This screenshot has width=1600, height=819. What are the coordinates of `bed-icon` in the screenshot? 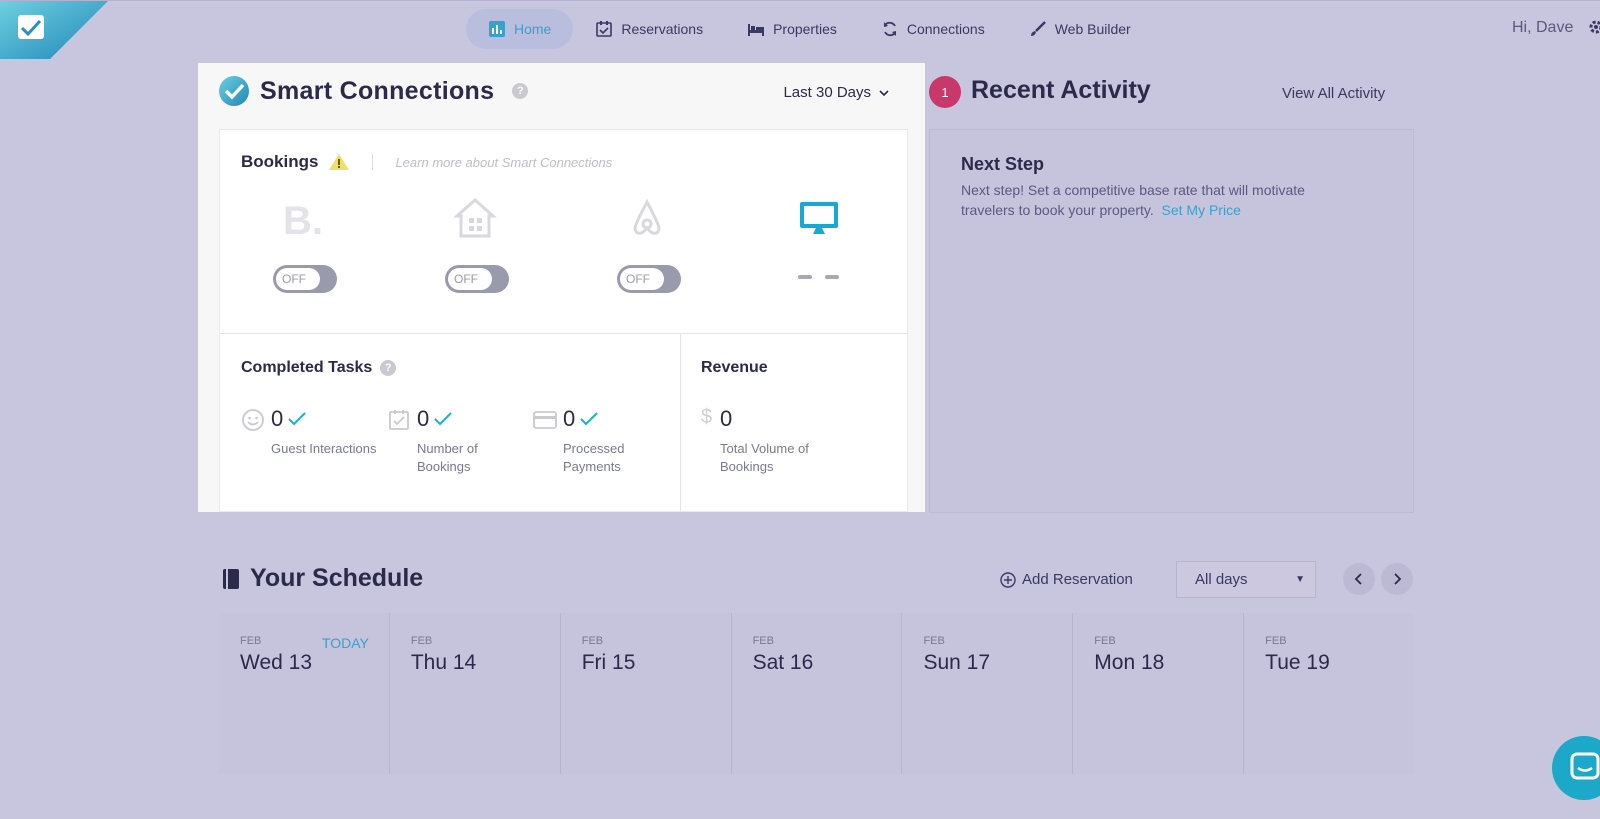 It's located at (756, 30).